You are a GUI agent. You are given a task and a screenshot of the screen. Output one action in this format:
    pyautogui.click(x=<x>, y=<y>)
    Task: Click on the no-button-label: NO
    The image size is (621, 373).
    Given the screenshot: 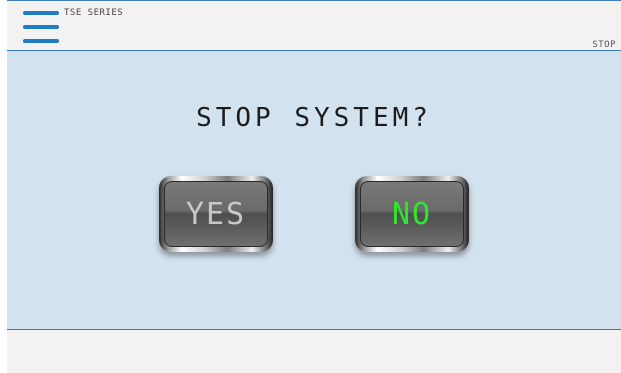 What is the action you would take?
    pyautogui.click(x=412, y=214)
    